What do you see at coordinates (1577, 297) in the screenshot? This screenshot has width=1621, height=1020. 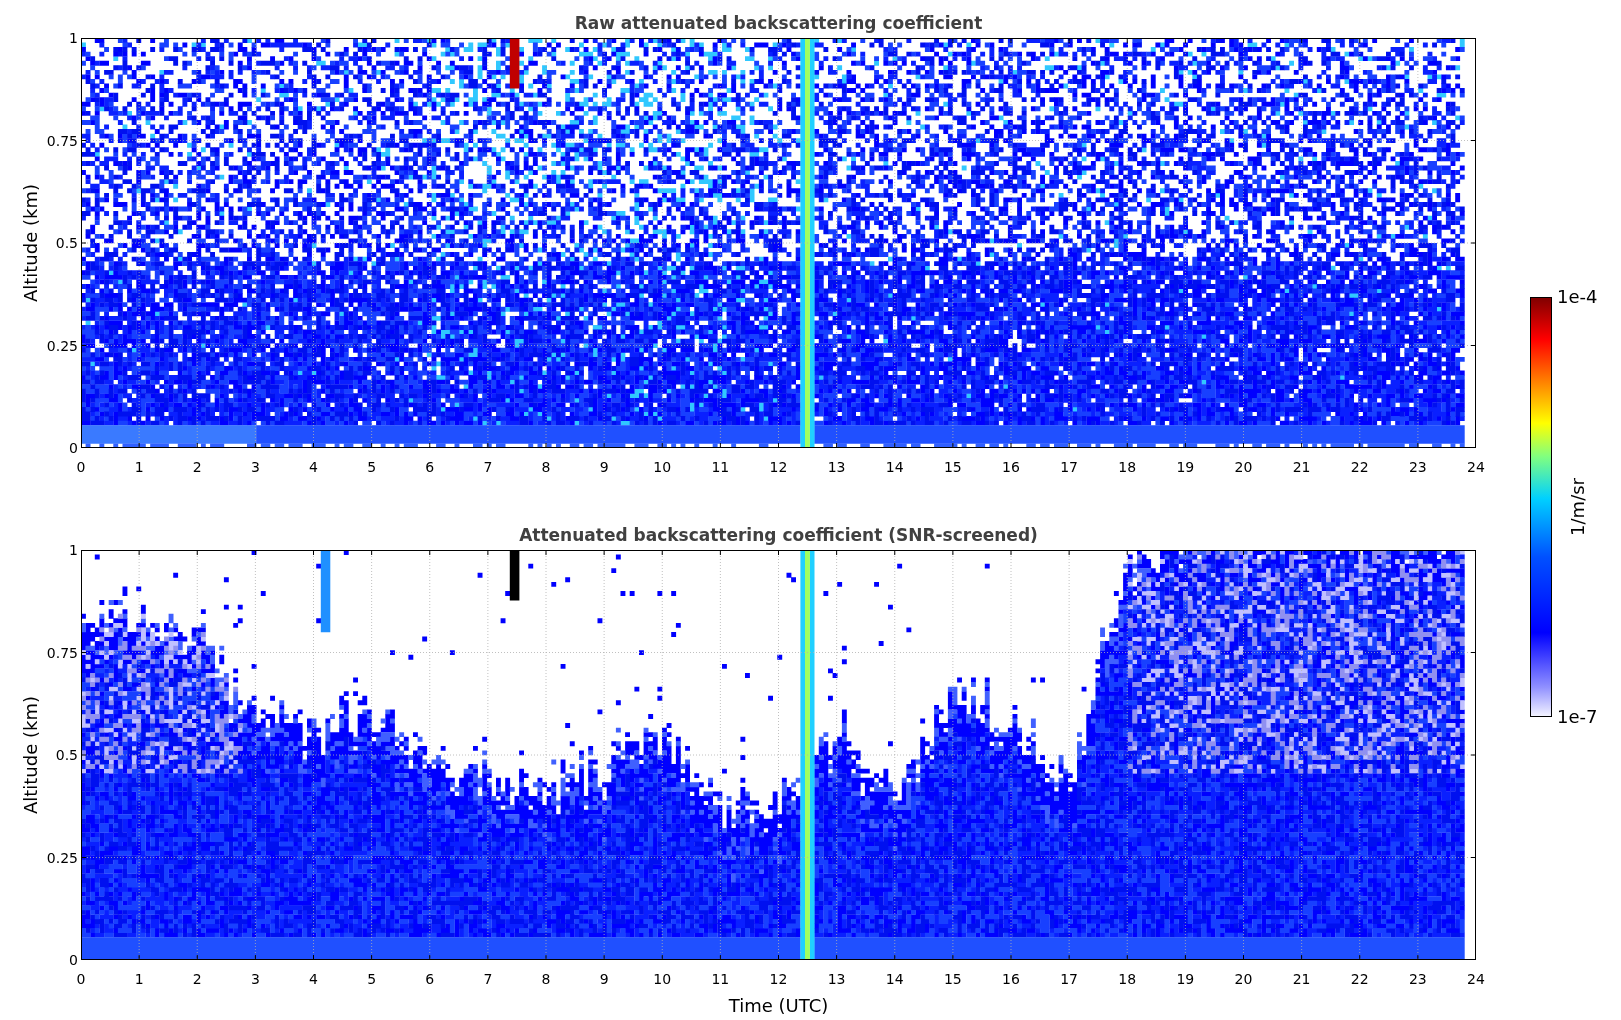 I see `colorbar-max-label: 1e-4` at bounding box center [1577, 297].